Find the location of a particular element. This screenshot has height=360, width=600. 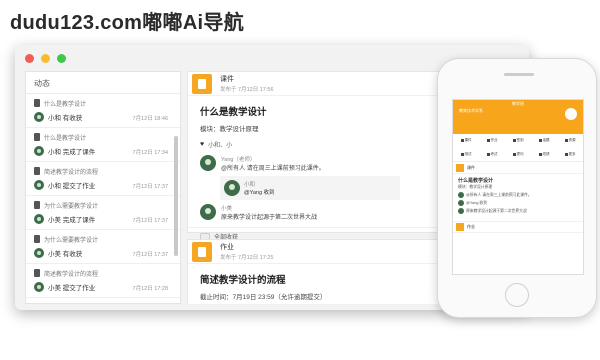

card-publish-time: 发布于 7月12日 17:56 is located at coordinates (247, 90).